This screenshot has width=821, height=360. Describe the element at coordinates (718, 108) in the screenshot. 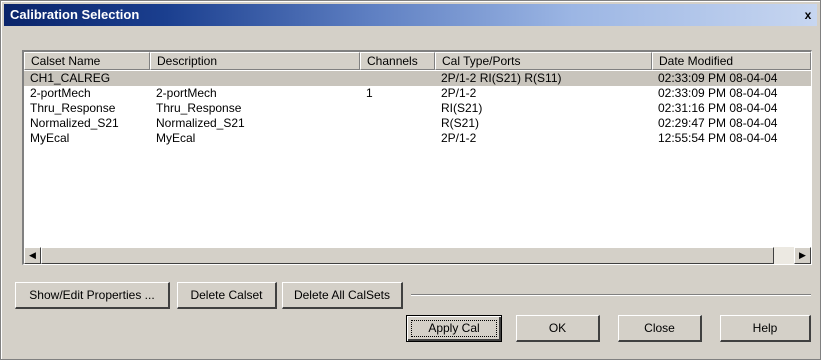

I see `cell-date-modified: 02:31:16 PM 08-04-04` at that location.